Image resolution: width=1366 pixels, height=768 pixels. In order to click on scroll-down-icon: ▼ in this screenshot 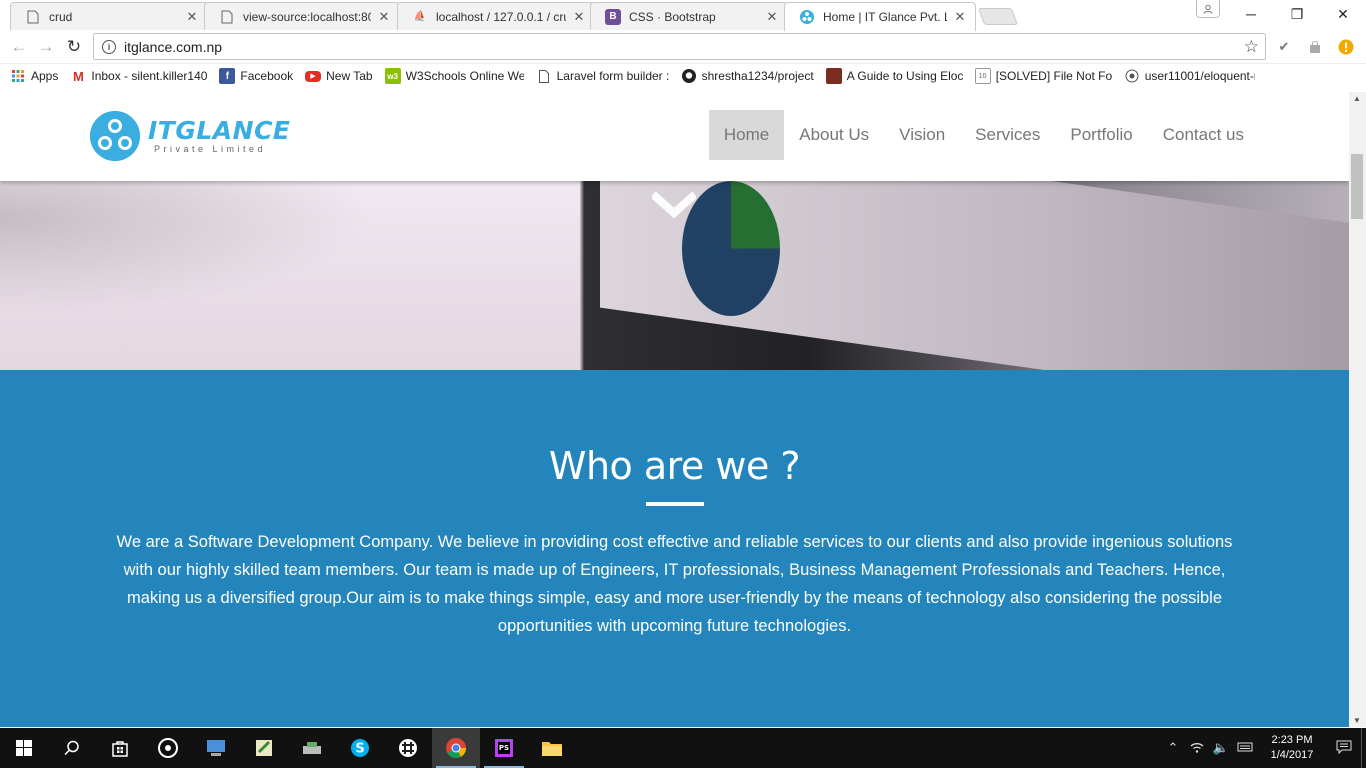, I will do `click(1357, 720)`.